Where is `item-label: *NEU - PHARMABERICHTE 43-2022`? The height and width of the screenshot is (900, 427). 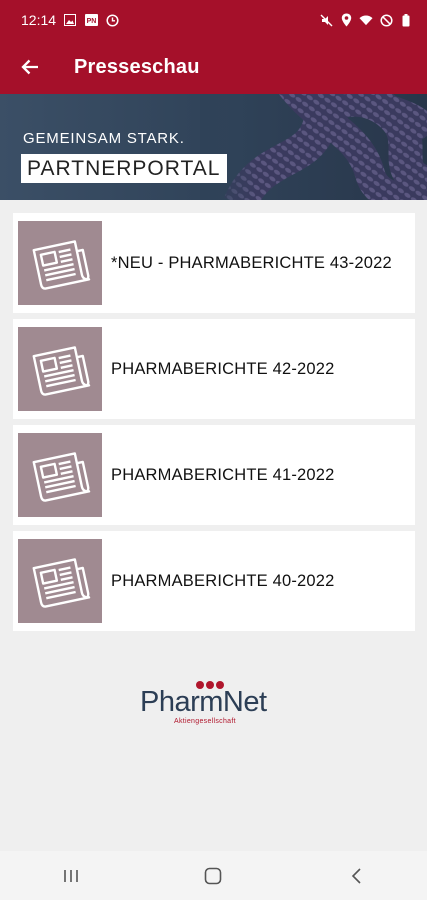
item-label: *NEU - PHARMABERICHTE 43-2022 is located at coordinates (251, 263).